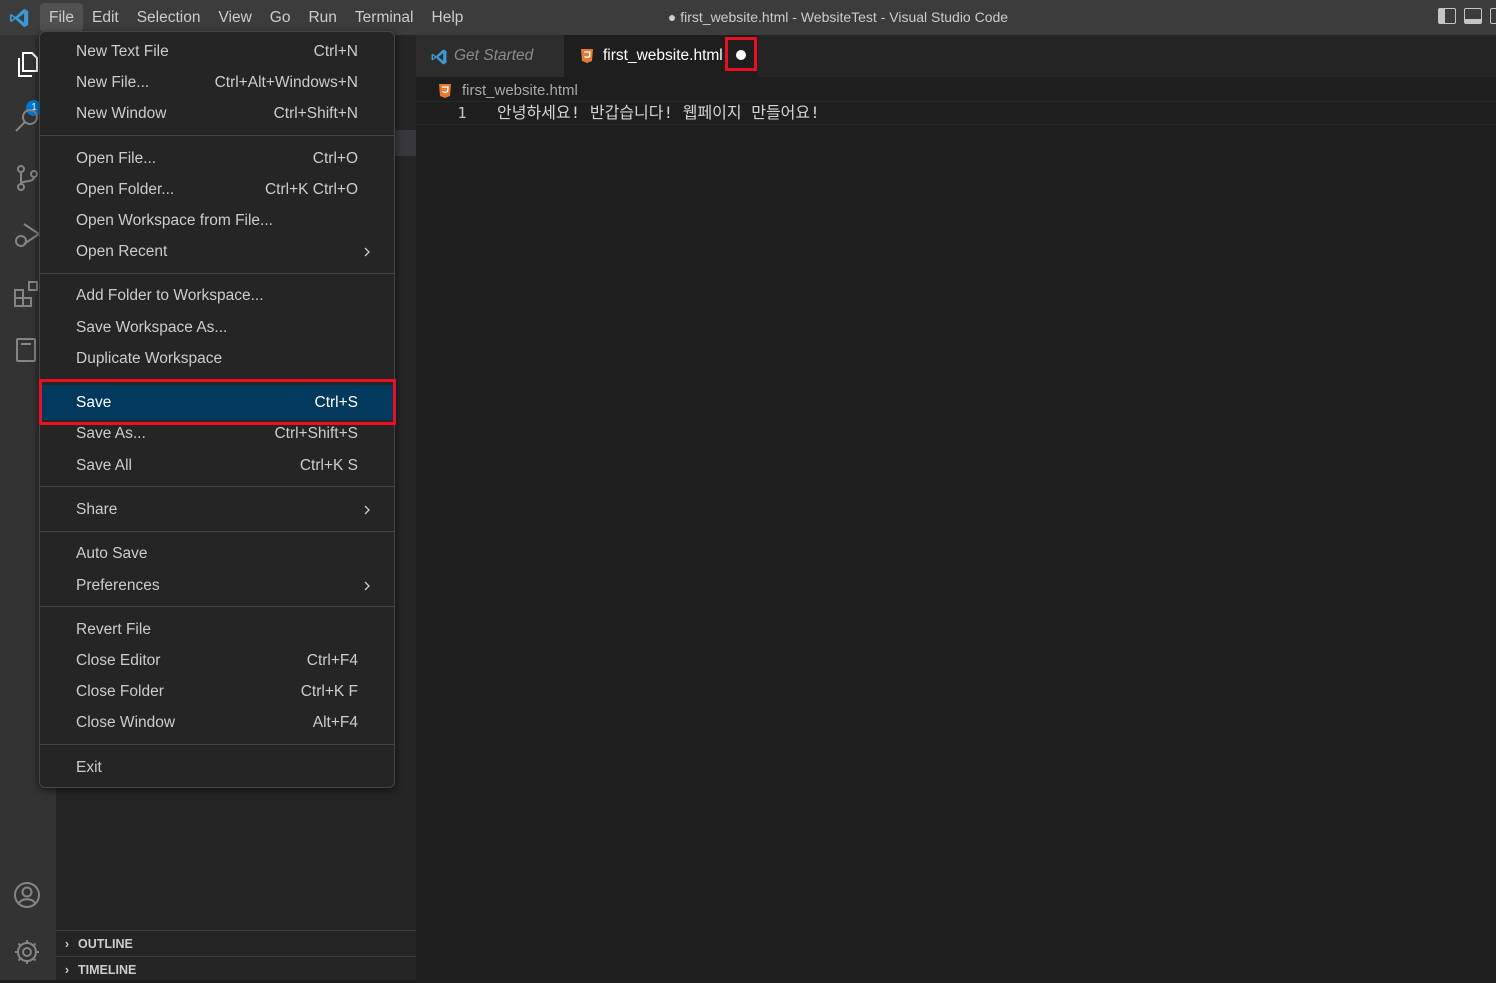 The height and width of the screenshot is (983, 1496). What do you see at coordinates (217, 510) in the screenshot?
I see `menu-share: Share` at bounding box center [217, 510].